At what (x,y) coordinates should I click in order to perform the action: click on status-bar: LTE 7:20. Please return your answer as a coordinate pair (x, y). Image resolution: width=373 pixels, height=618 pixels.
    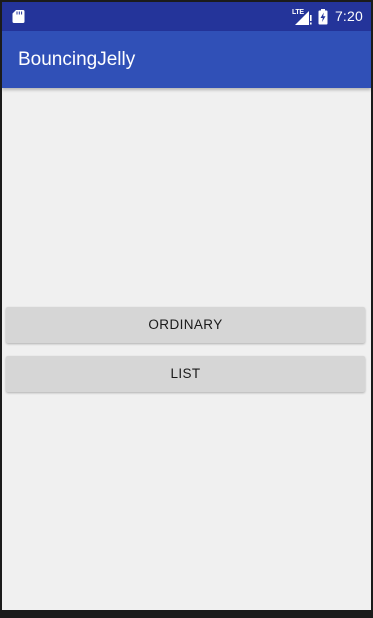
    Looking at the image, I should click on (186, 16).